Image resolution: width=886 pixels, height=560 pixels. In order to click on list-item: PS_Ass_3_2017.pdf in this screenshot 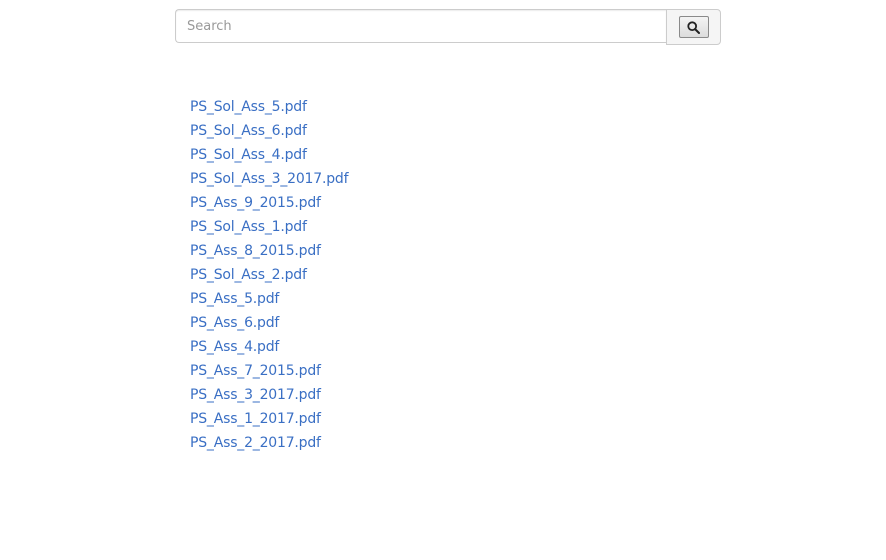, I will do `click(269, 394)`.